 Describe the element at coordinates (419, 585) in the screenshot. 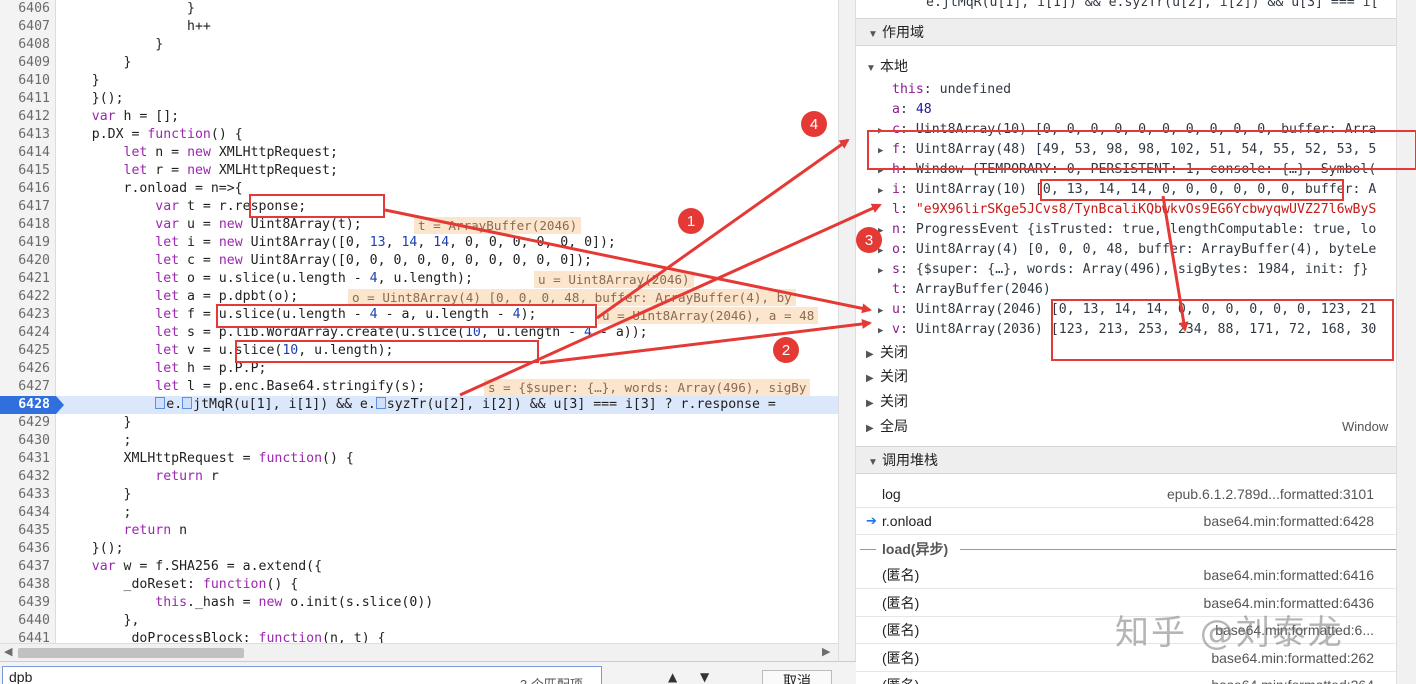

I see `code-line: 6438 _doReset: function() {` at that location.